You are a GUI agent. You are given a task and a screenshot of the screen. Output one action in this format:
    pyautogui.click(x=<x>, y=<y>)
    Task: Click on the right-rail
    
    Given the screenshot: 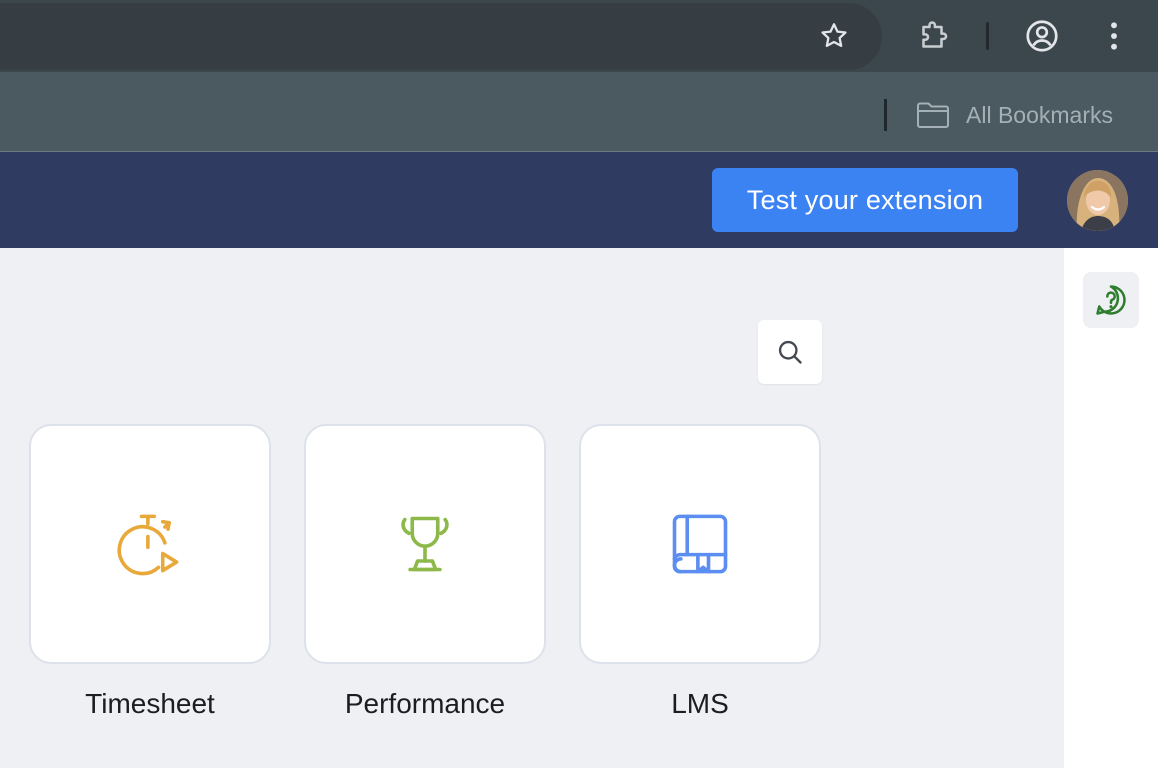 What is the action you would take?
    pyautogui.click(x=1111, y=508)
    